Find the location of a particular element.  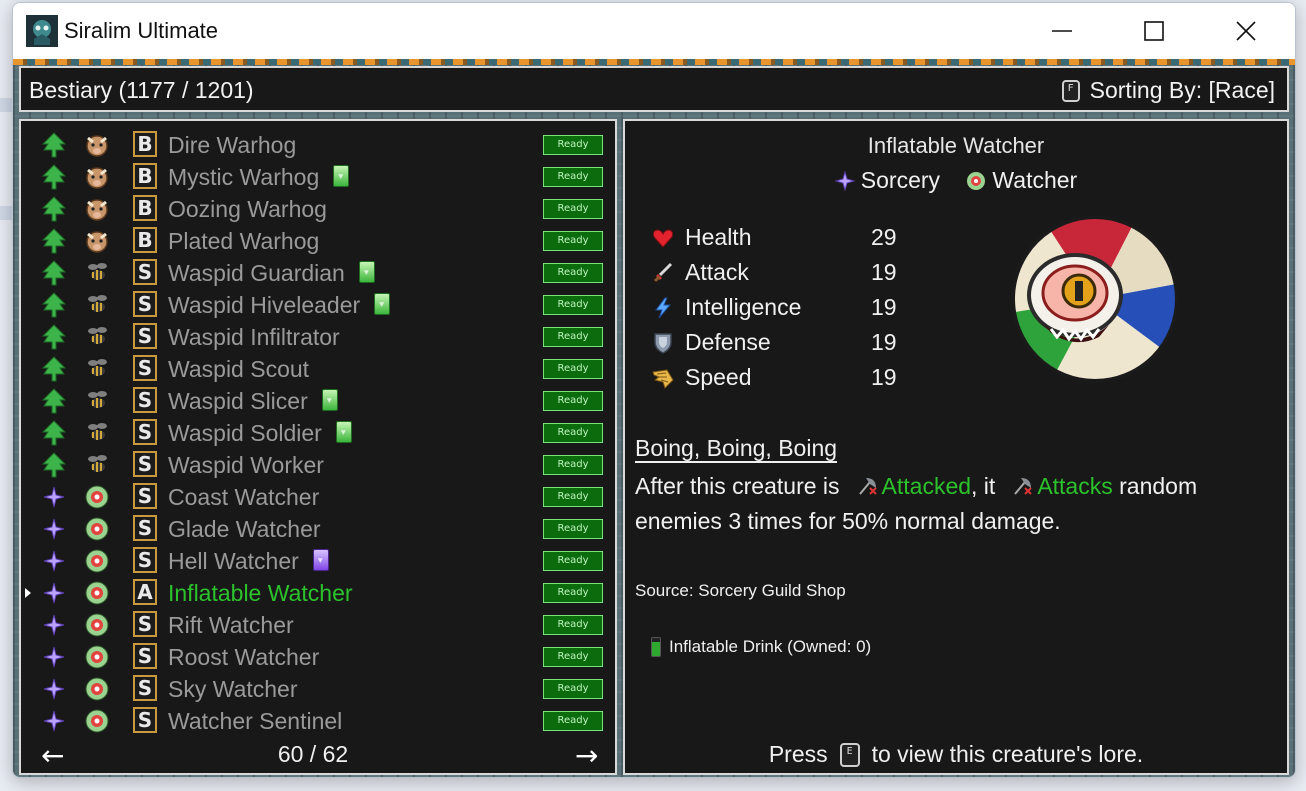

creature-name: Waspid Hiveleader is located at coordinates (279, 305).